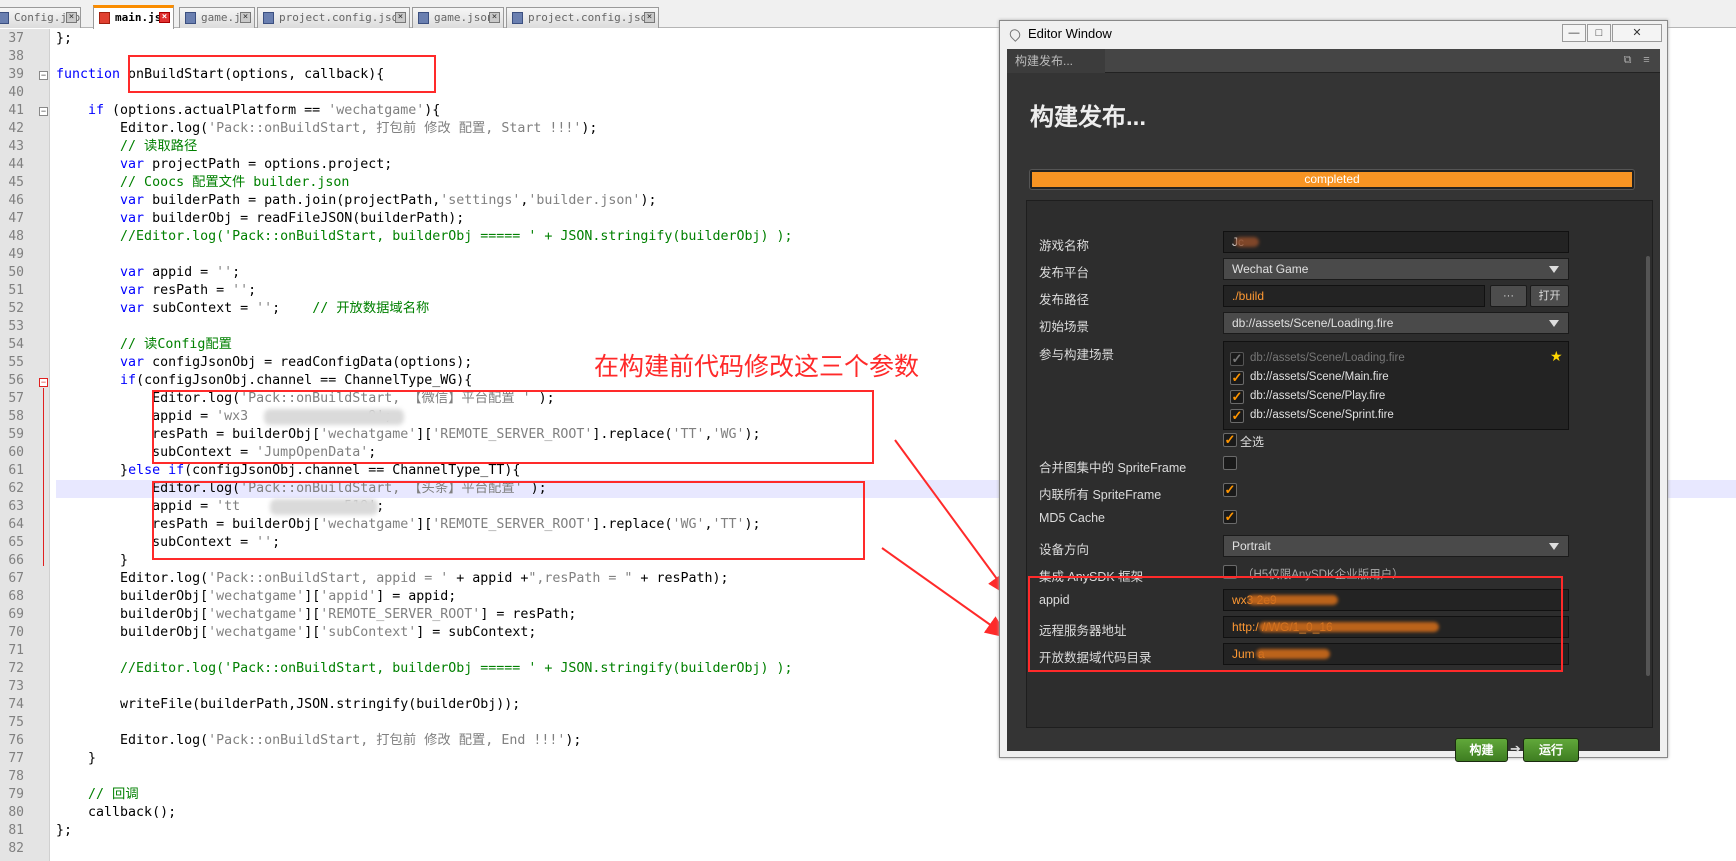 The width and height of the screenshot is (1736, 861). What do you see at coordinates (1230, 463) in the screenshot?
I see `merge-spriteframe-checkbox` at bounding box center [1230, 463].